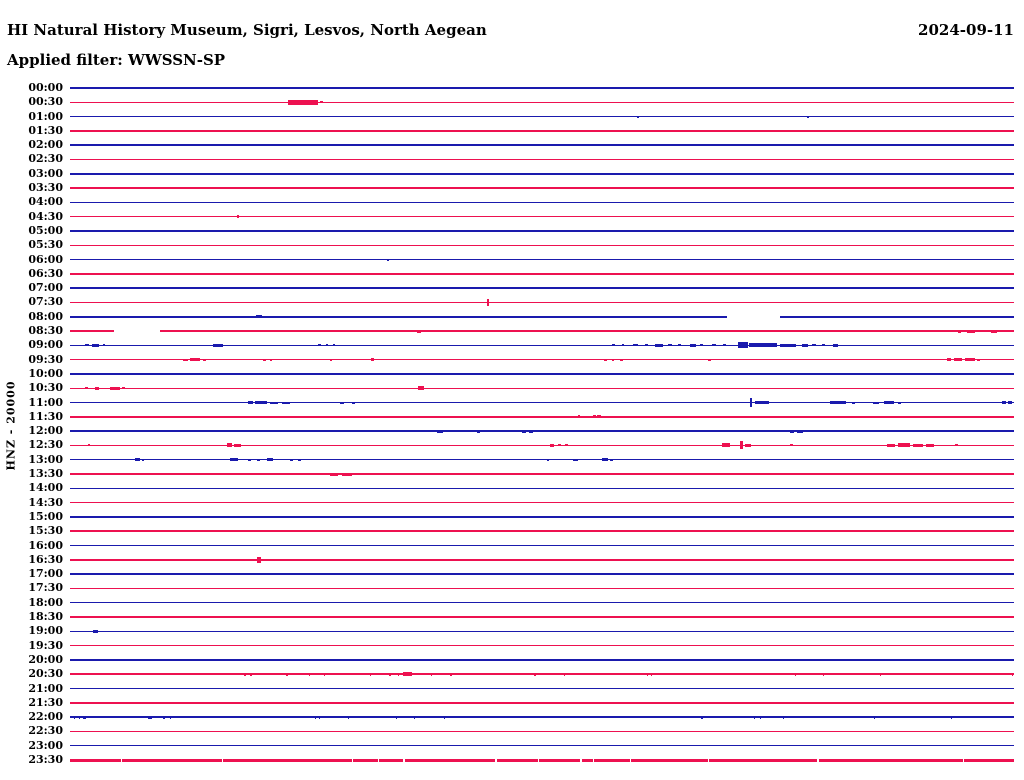 The width and height of the screenshot is (1024, 780). I want to click on trace-time-label: 00:00, so click(45, 87).